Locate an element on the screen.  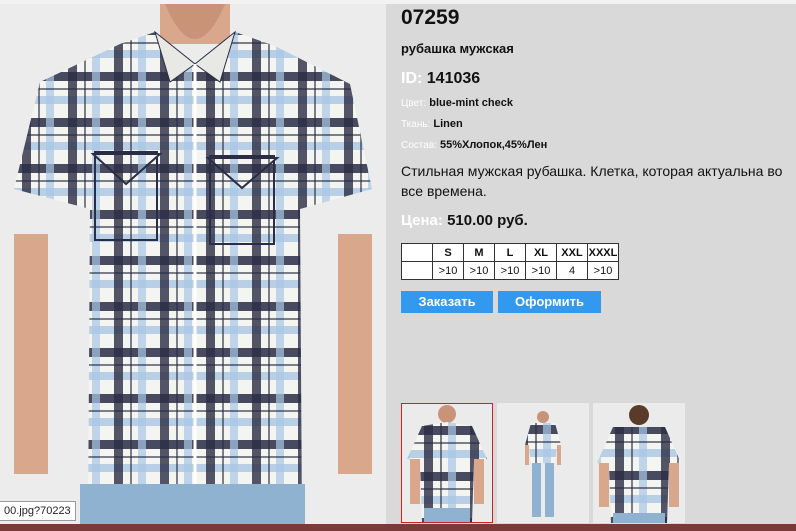
size-table: S M L XL XXL XXXL >10 >10 >10 >10 4 >10 is located at coordinates (510, 261).